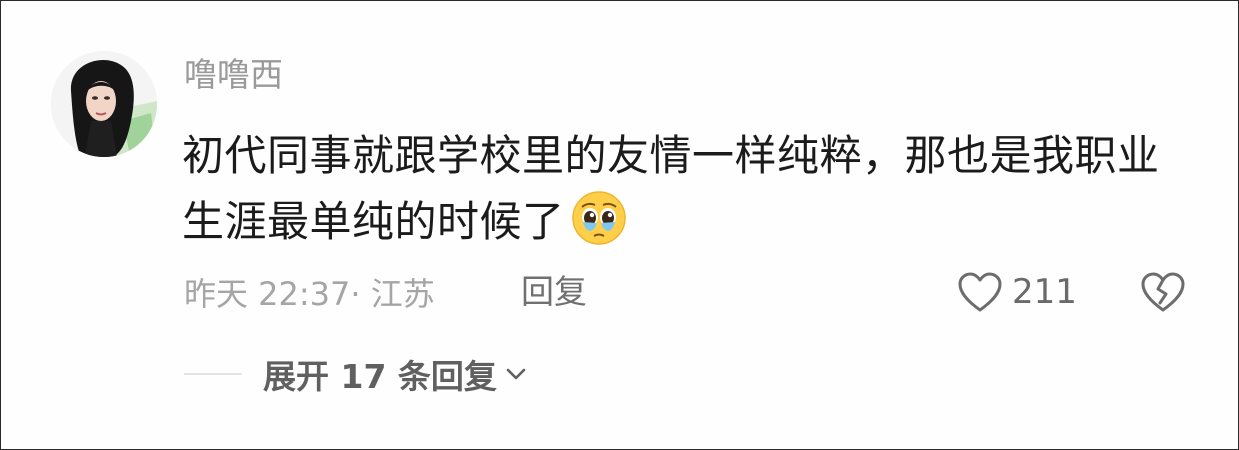  I want to click on avatar-image, so click(104, 104).